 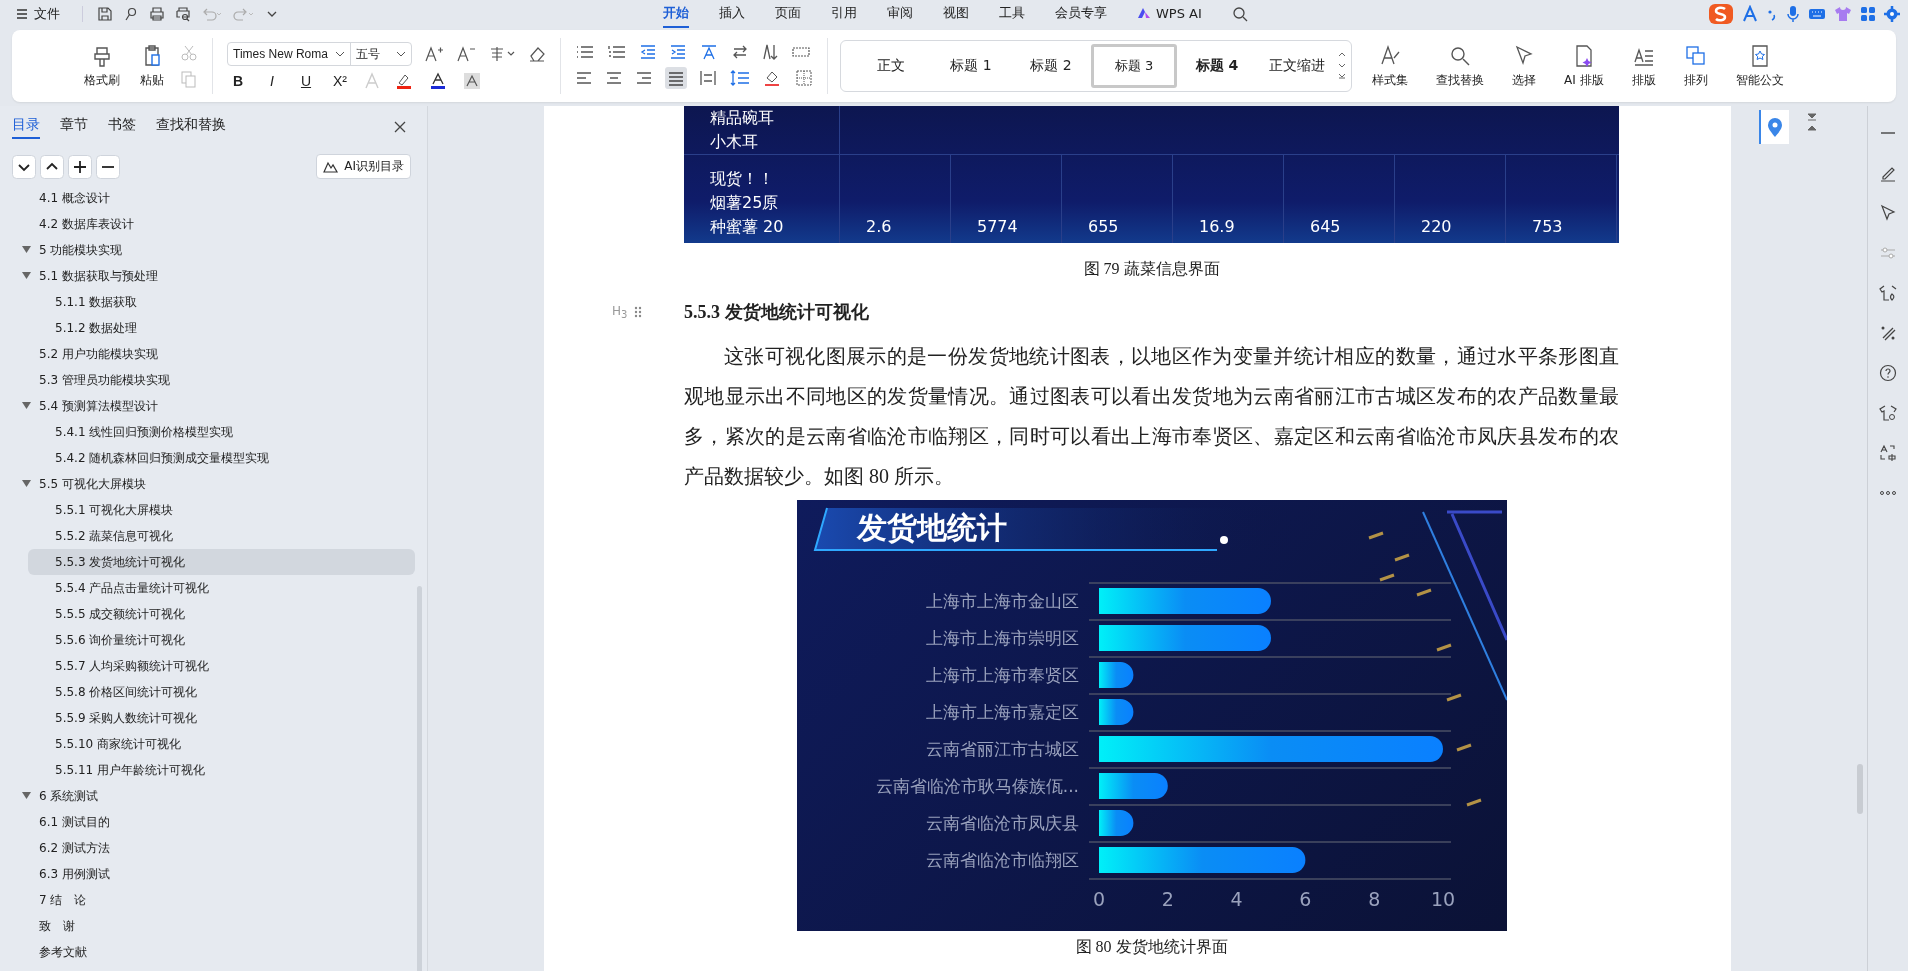 What do you see at coordinates (221, 328) in the screenshot?
I see `toc-item: 5.1.2 数据处理` at bounding box center [221, 328].